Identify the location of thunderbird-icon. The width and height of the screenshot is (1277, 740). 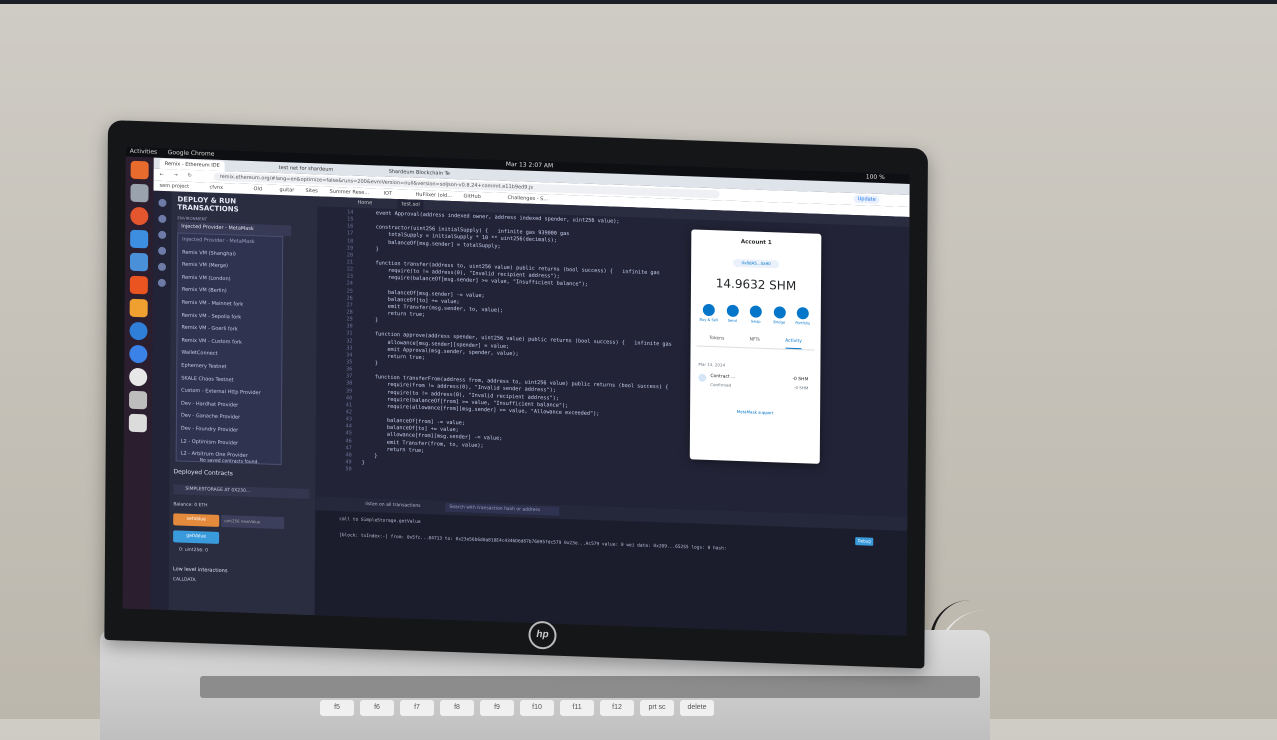
(138, 331).